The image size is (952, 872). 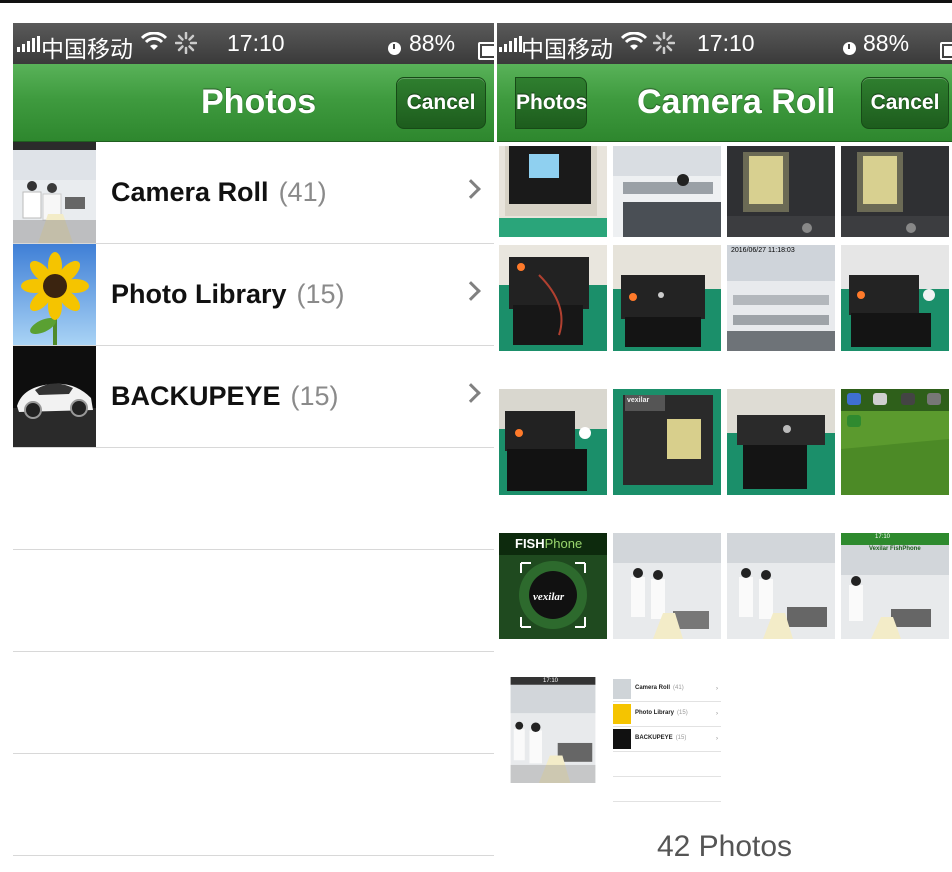 What do you see at coordinates (302, 192) in the screenshot?
I see `album-count: (41)` at bounding box center [302, 192].